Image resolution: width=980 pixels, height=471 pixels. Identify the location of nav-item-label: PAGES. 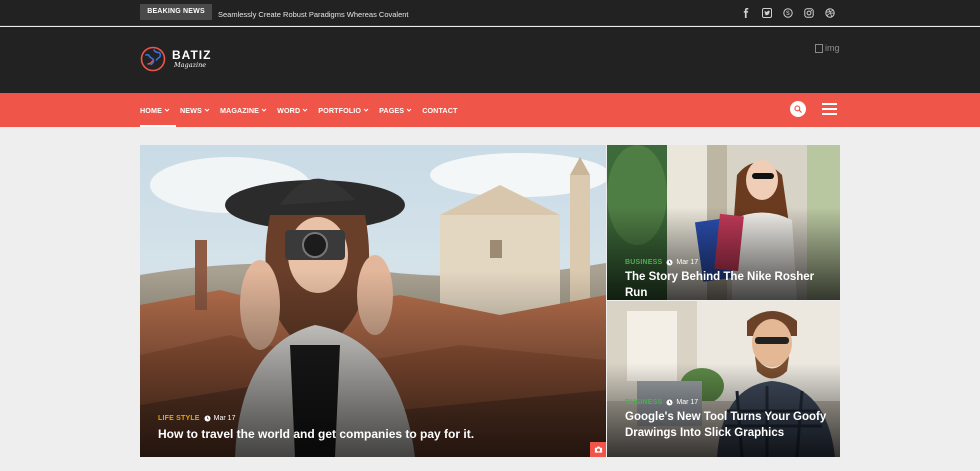
(392, 110).